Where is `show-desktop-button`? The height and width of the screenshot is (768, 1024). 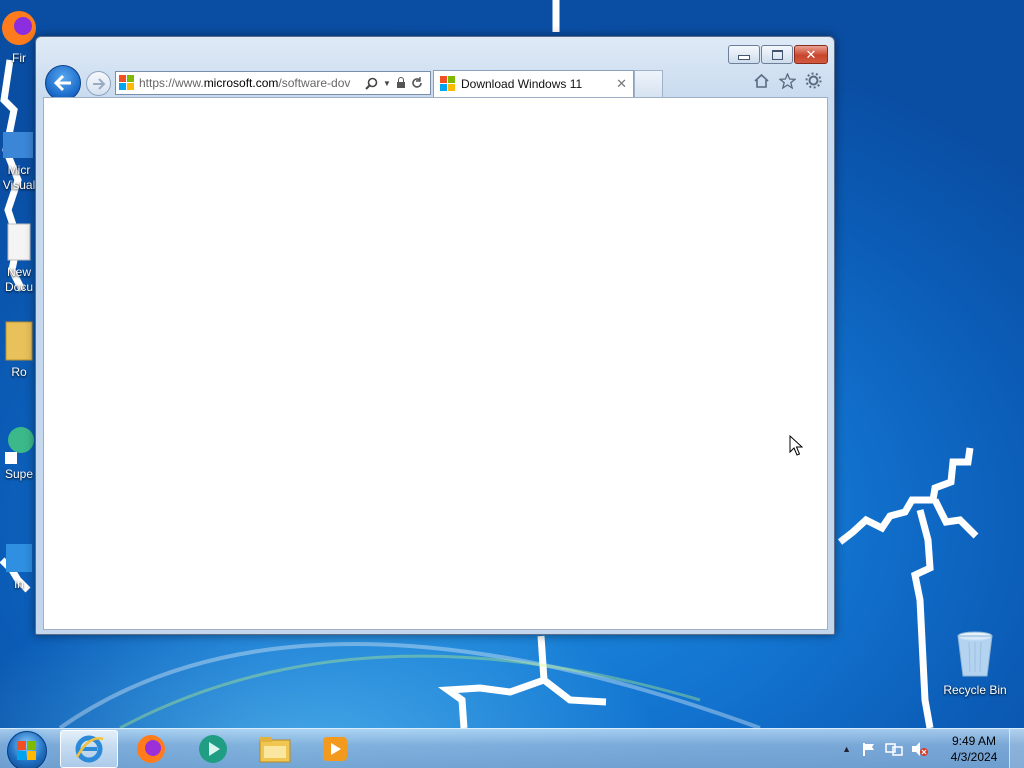
show-desktop-button is located at coordinates (1016, 748).